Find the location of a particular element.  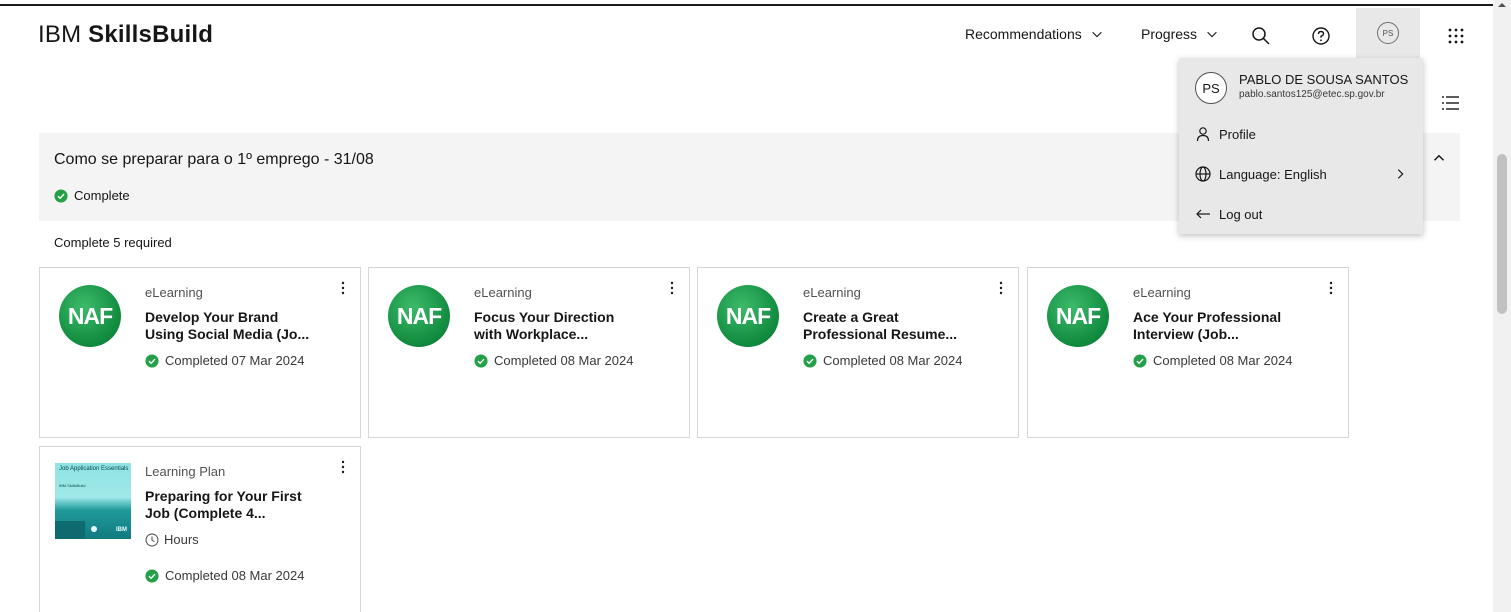

clock-icon is located at coordinates (152, 539).